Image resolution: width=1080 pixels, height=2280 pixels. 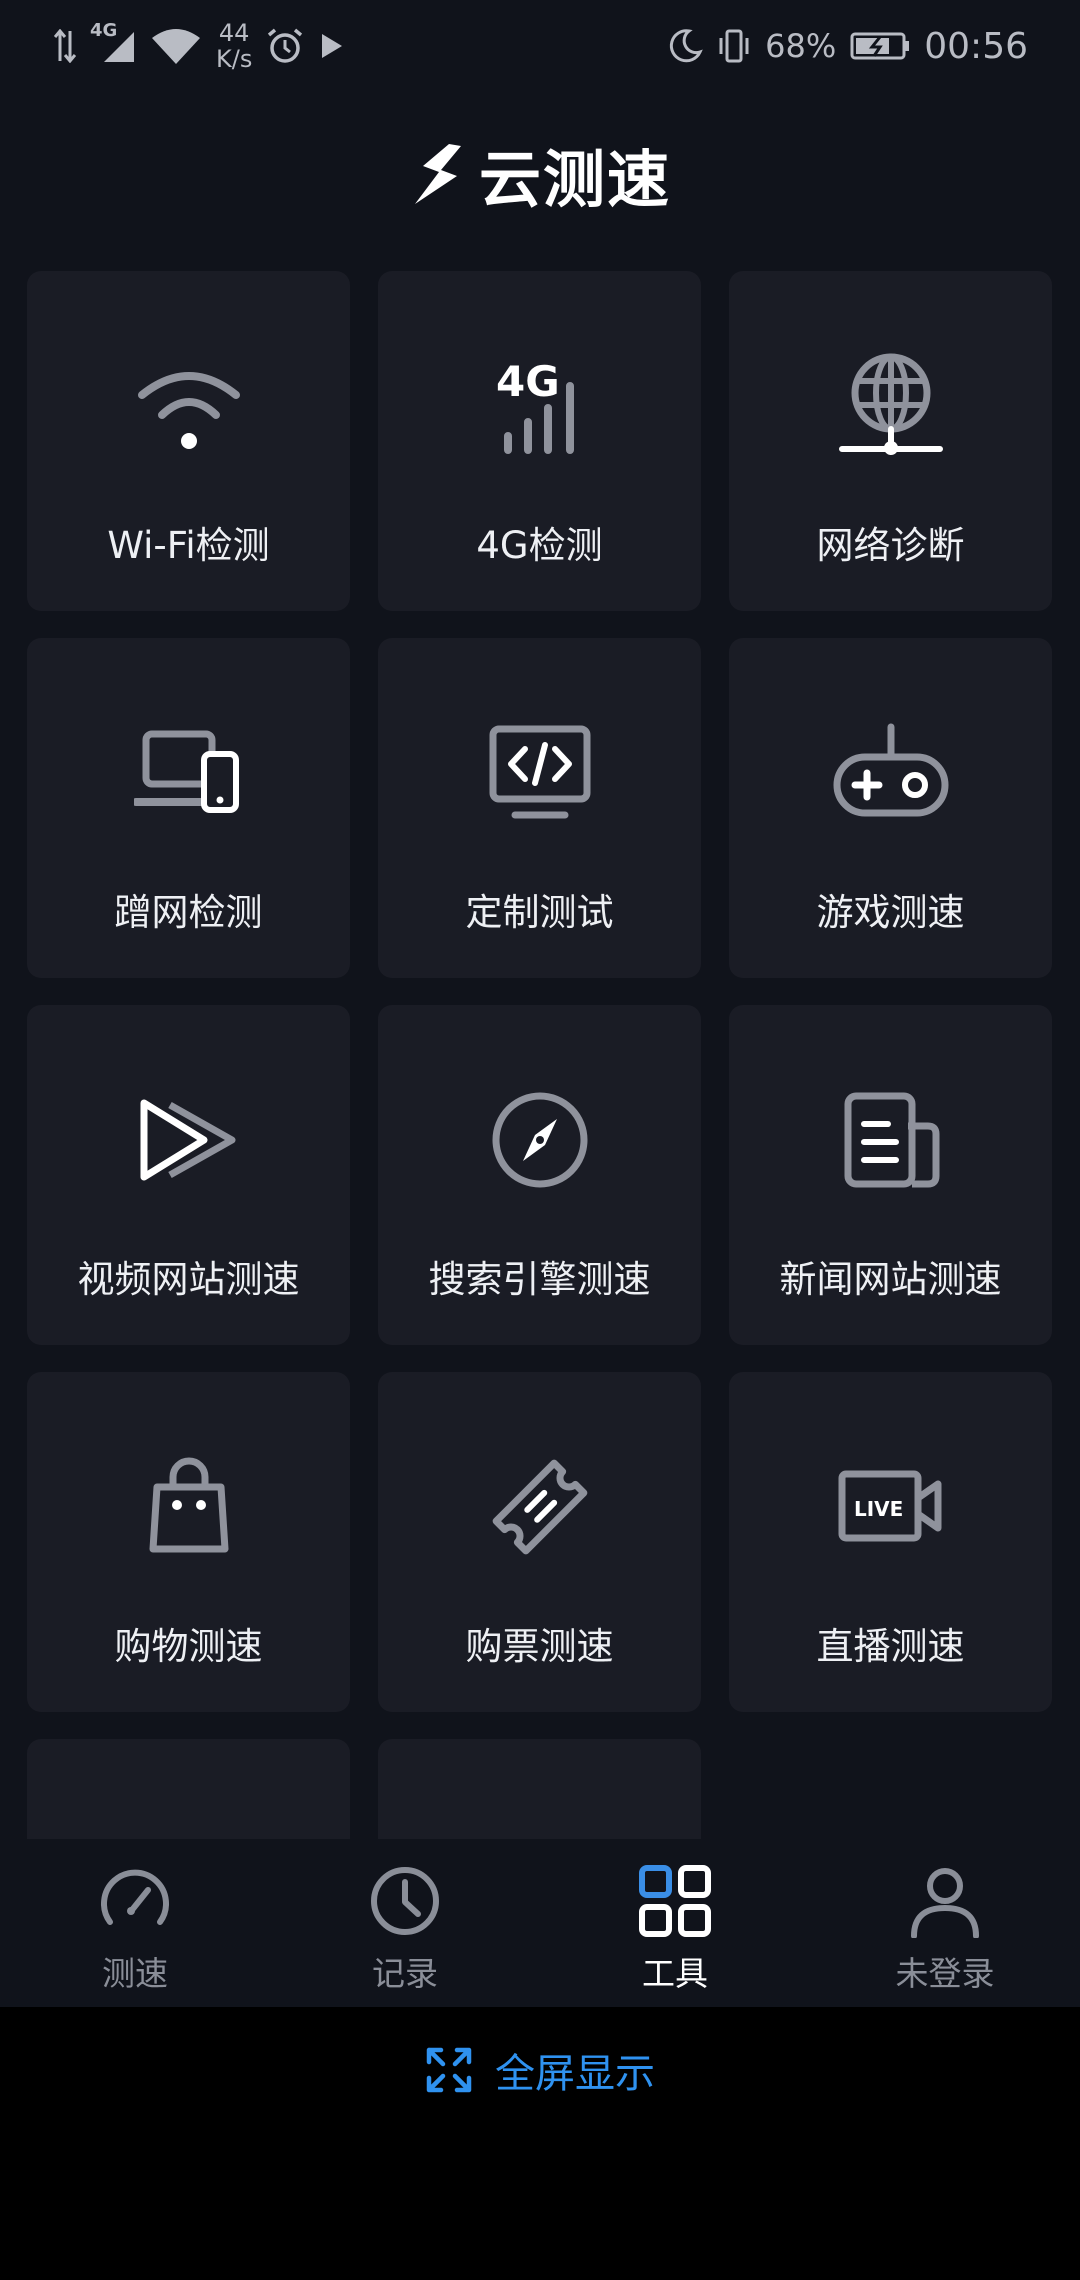 I want to click on nav-label: 记录, so click(x=405, y=1973).